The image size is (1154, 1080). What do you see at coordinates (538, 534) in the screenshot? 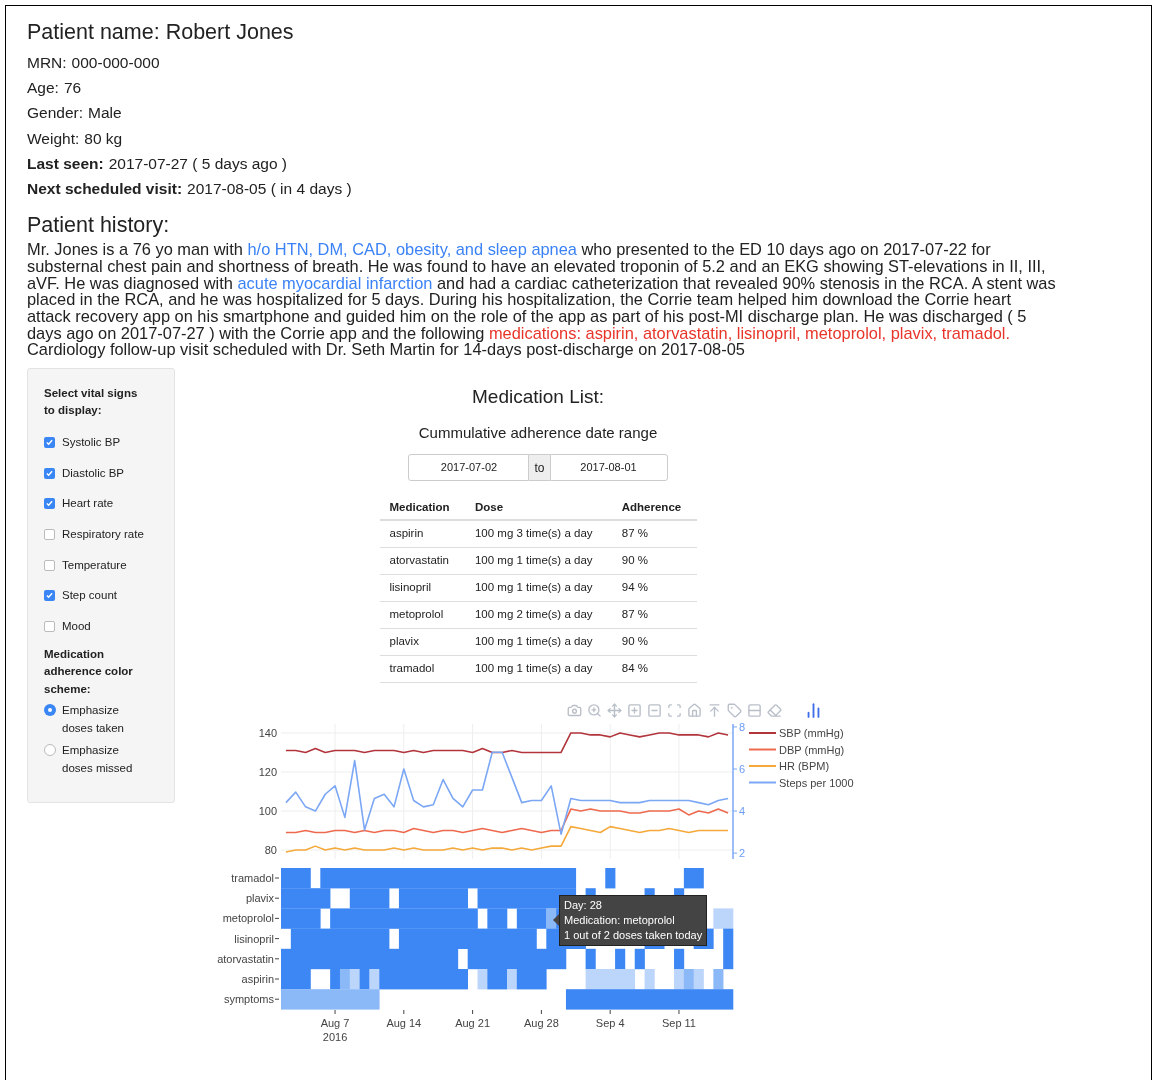
I see `table-cell: 100 mg 3 time(s) a day` at bounding box center [538, 534].